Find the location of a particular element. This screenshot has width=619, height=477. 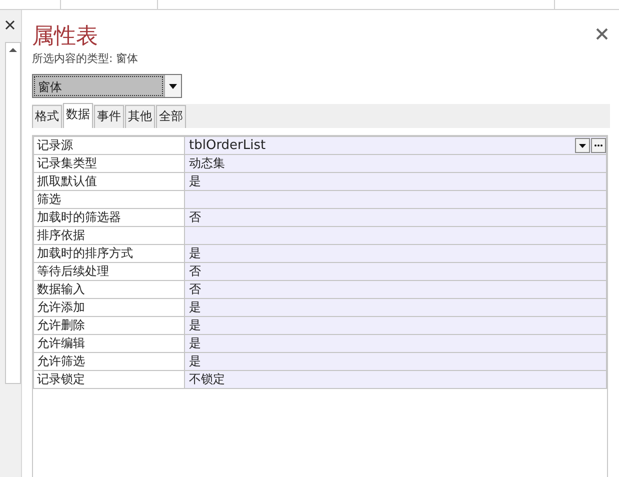

tab: 全部 is located at coordinates (171, 116).